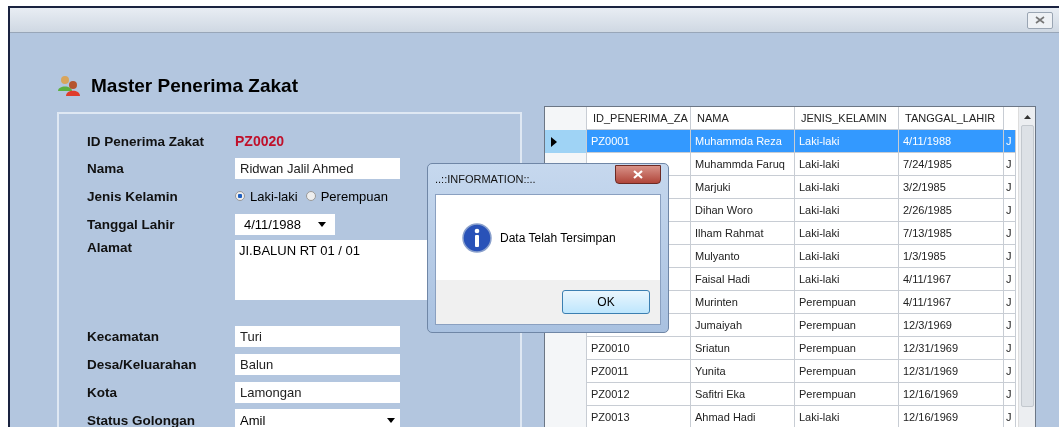 This screenshot has height=427, width=1059. What do you see at coordinates (317, 168) in the screenshot?
I see `name-field: Ridwan Jalil Ahmed` at bounding box center [317, 168].